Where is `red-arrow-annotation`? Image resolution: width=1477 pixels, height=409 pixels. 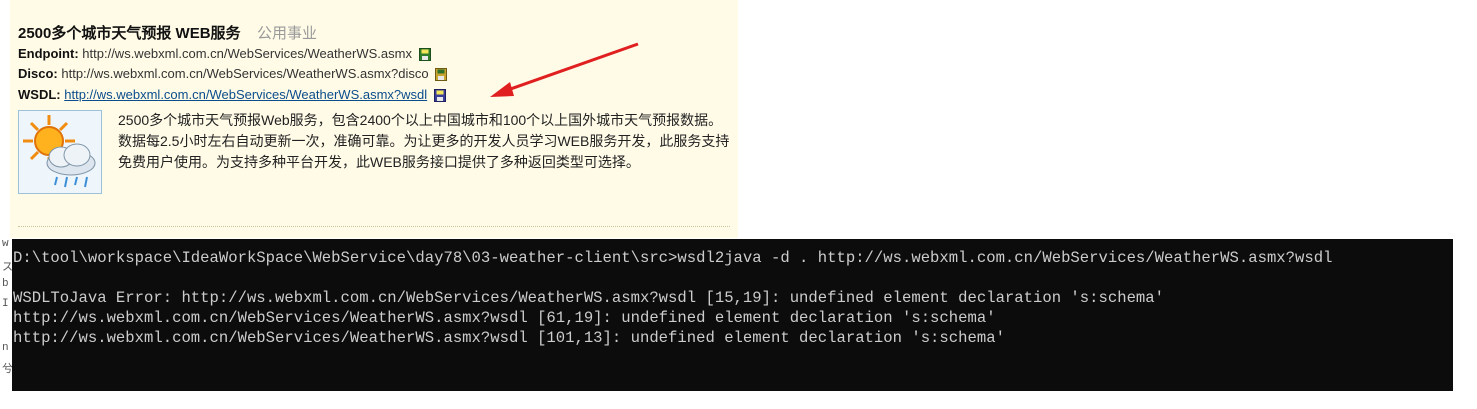 red-arrow-annotation is located at coordinates (564, 69).